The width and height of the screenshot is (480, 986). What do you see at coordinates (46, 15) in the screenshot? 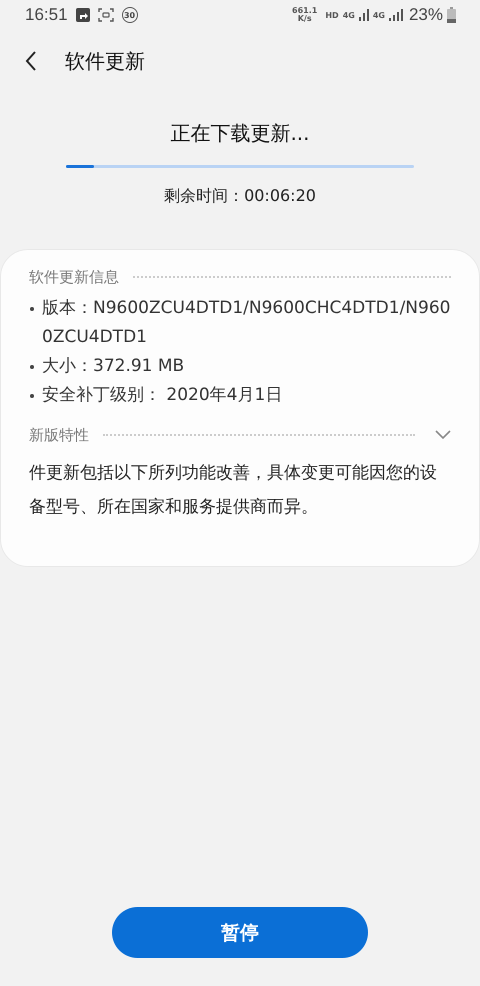
I see `status-time: 16:51` at bounding box center [46, 15].